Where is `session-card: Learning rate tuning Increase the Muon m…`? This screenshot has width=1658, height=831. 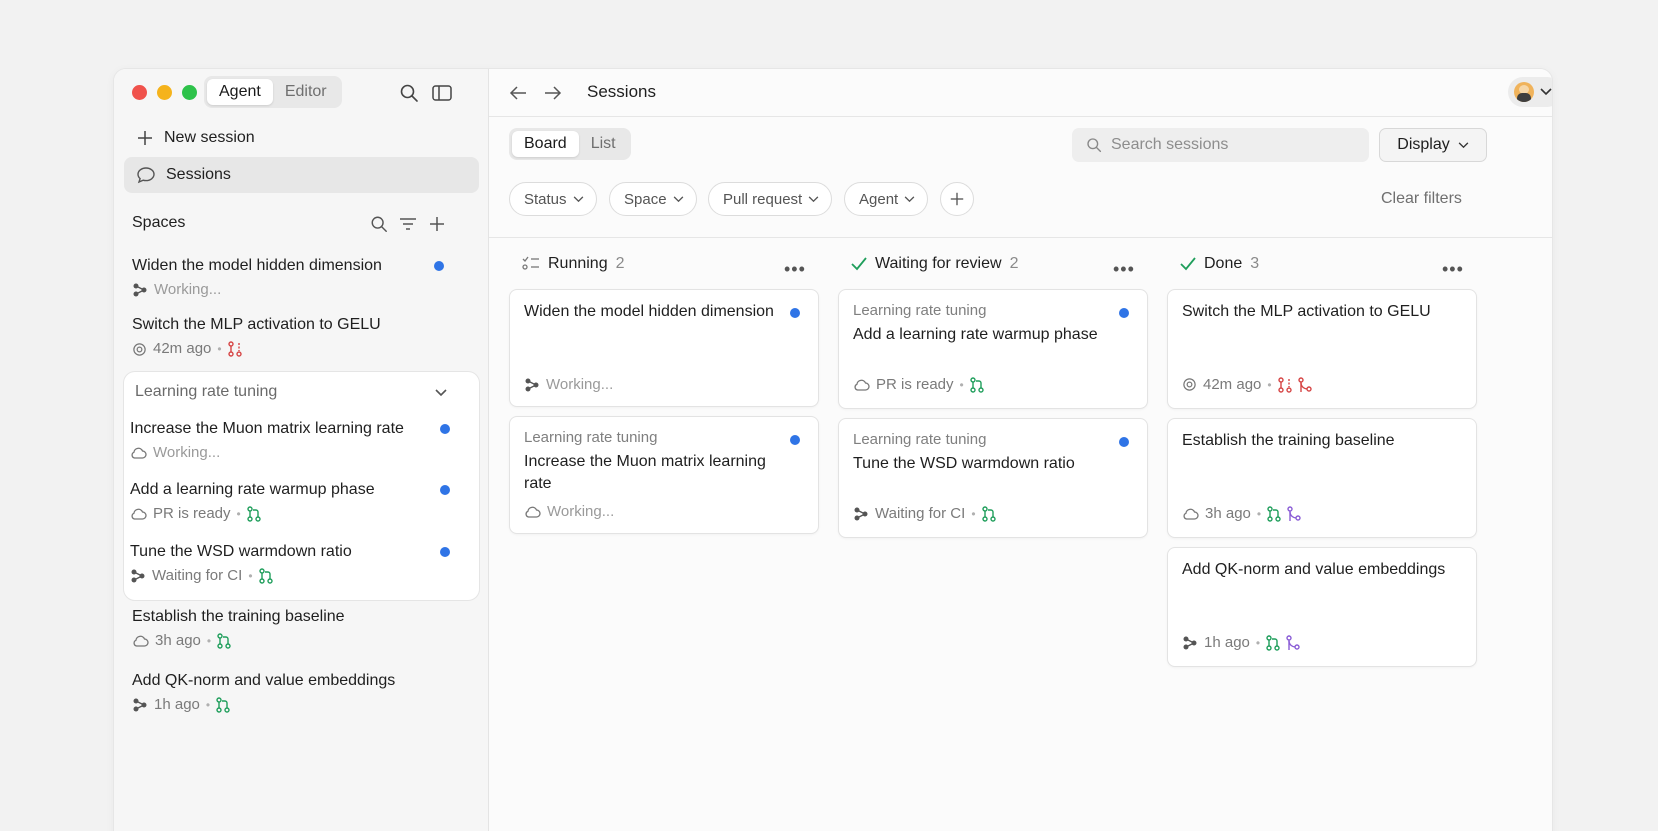 session-card: Learning rate tuning Increase the Muon m… is located at coordinates (664, 475).